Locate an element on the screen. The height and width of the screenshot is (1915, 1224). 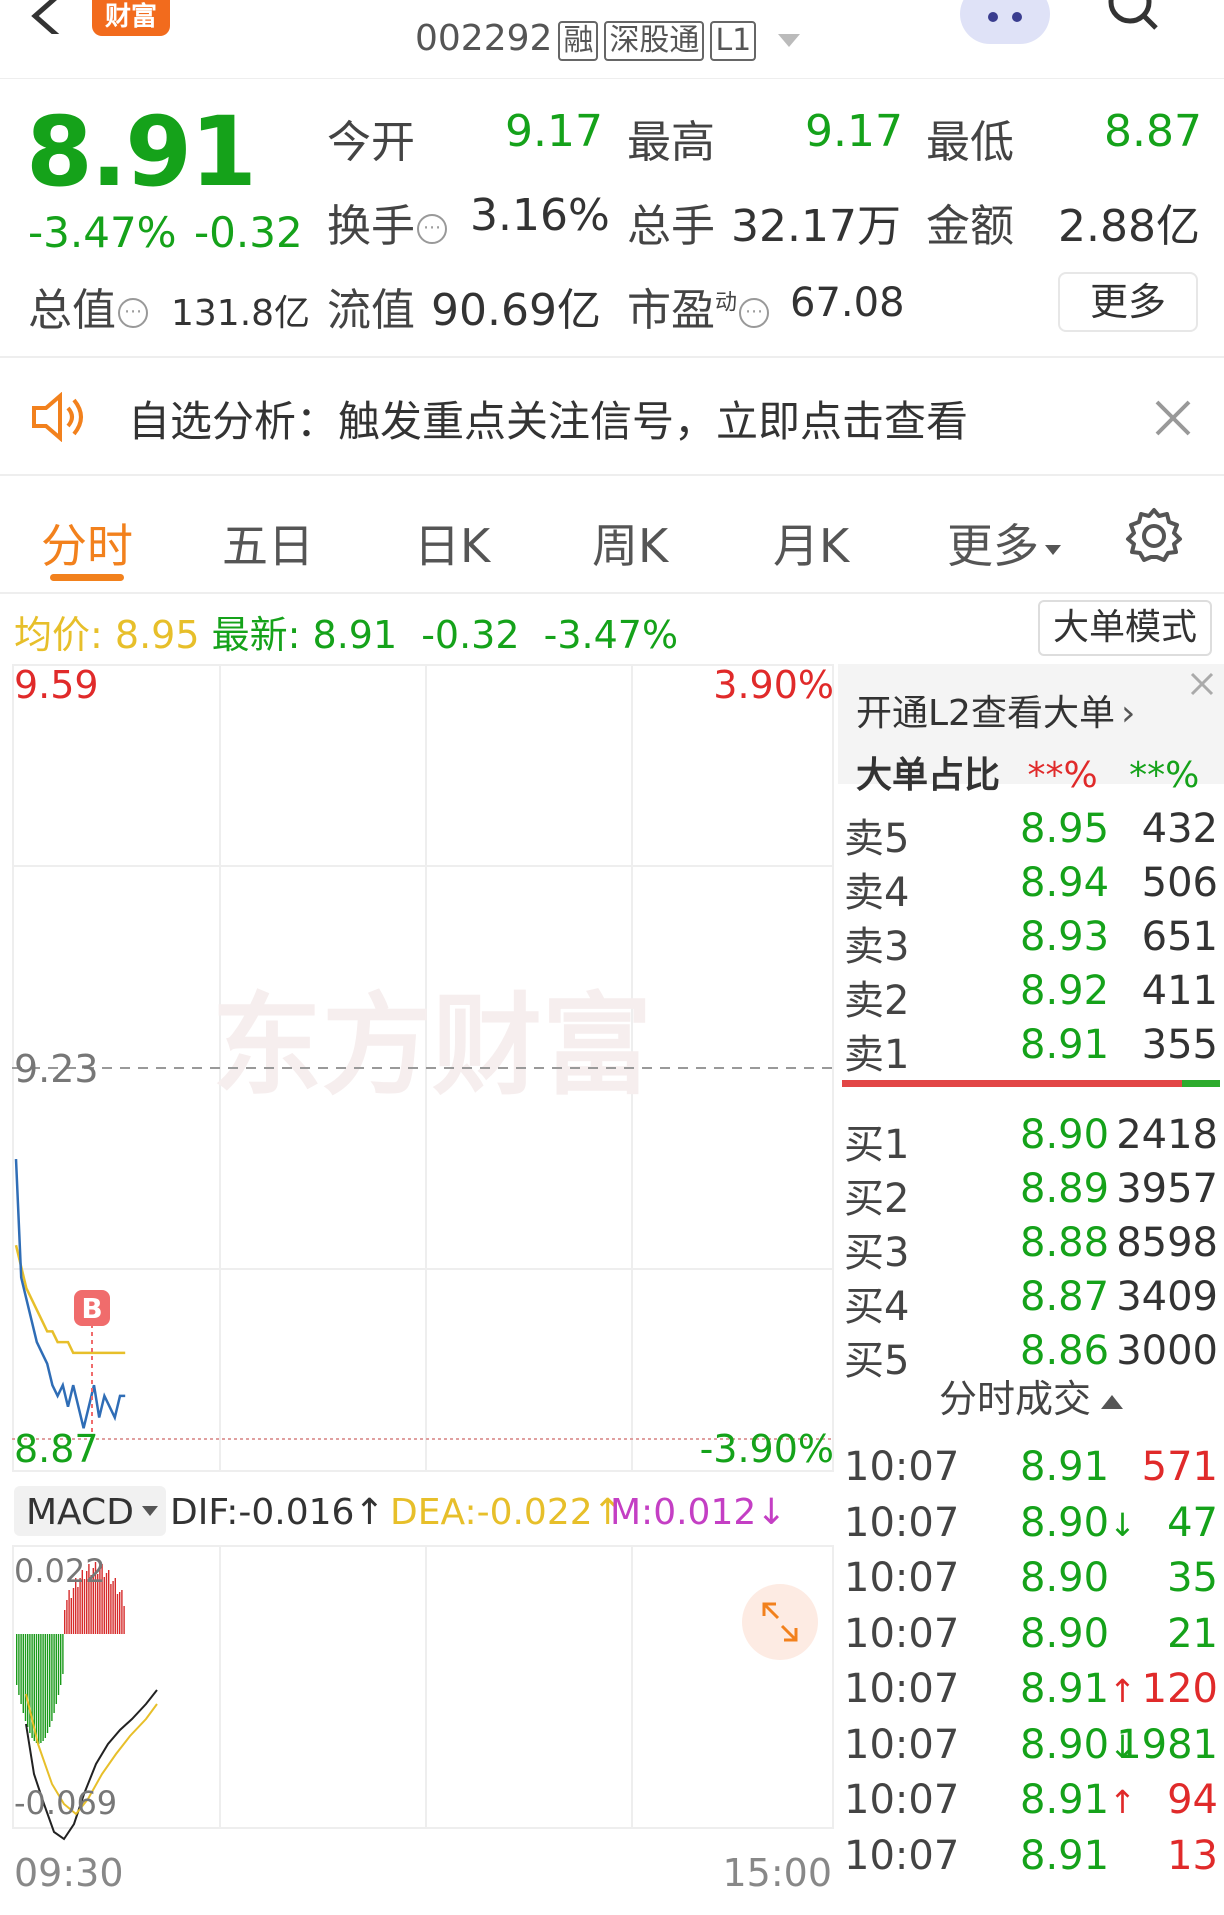
turnover-label-text: 换手 is located at coordinates (371, 226).